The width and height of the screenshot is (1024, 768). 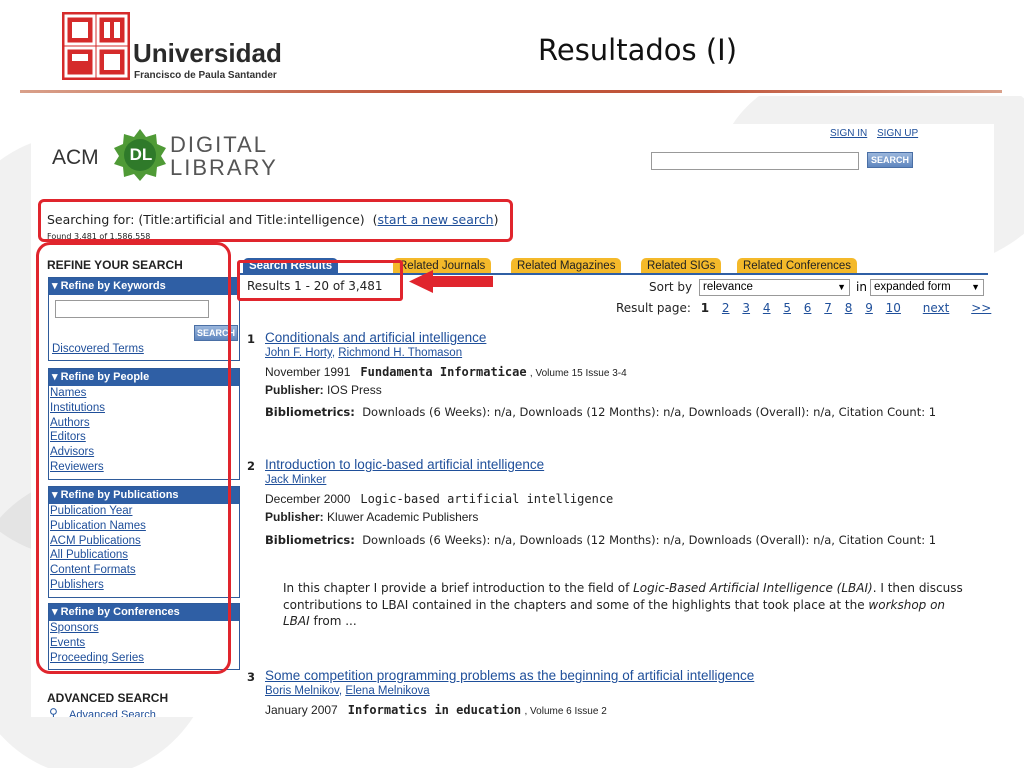 I want to click on result-publication: Informatics in education, so click(x=434, y=710).